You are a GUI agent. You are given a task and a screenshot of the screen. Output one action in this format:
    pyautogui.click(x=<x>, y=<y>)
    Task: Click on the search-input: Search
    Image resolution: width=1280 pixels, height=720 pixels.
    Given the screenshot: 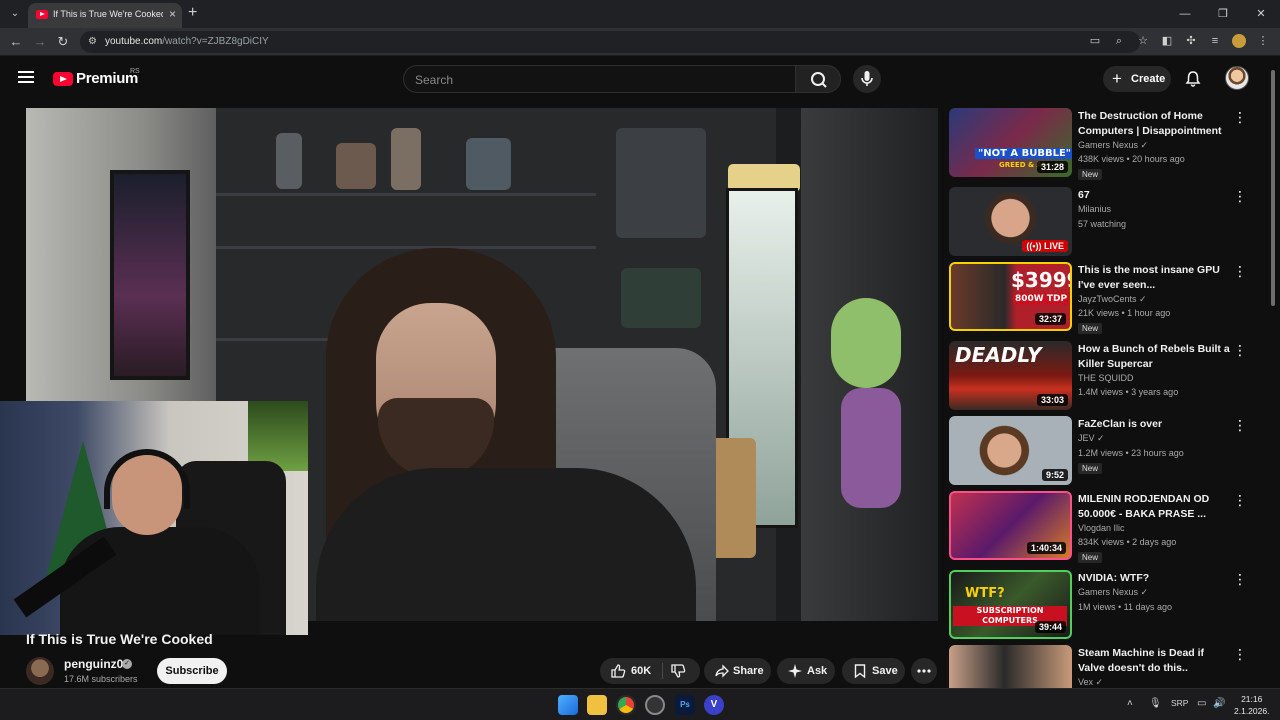 What is the action you would take?
    pyautogui.click(x=599, y=79)
    